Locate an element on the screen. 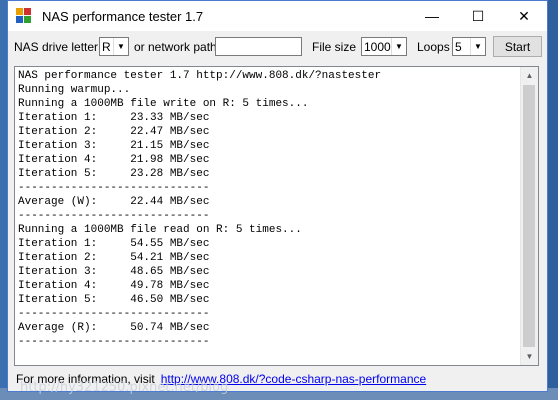 The width and height of the screenshot is (558, 400). file-size-select: 1000 ▼ is located at coordinates (384, 46).